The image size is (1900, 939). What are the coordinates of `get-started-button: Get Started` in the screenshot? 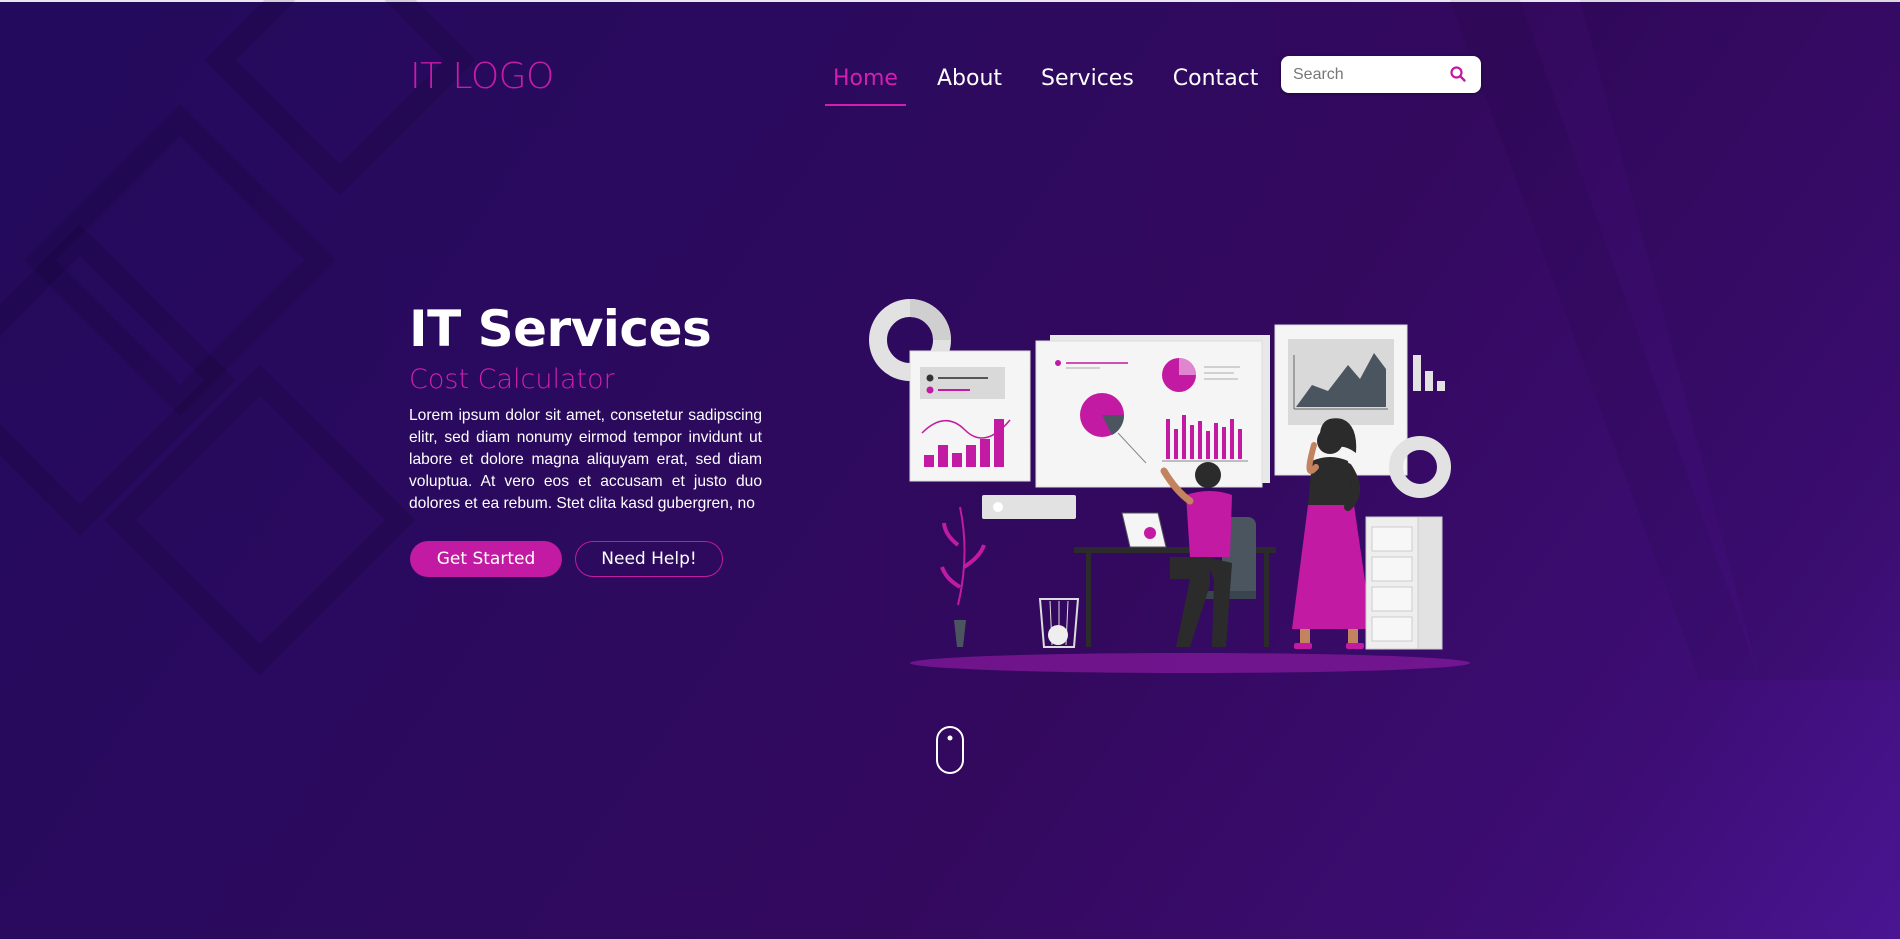 It's located at (486, 559).